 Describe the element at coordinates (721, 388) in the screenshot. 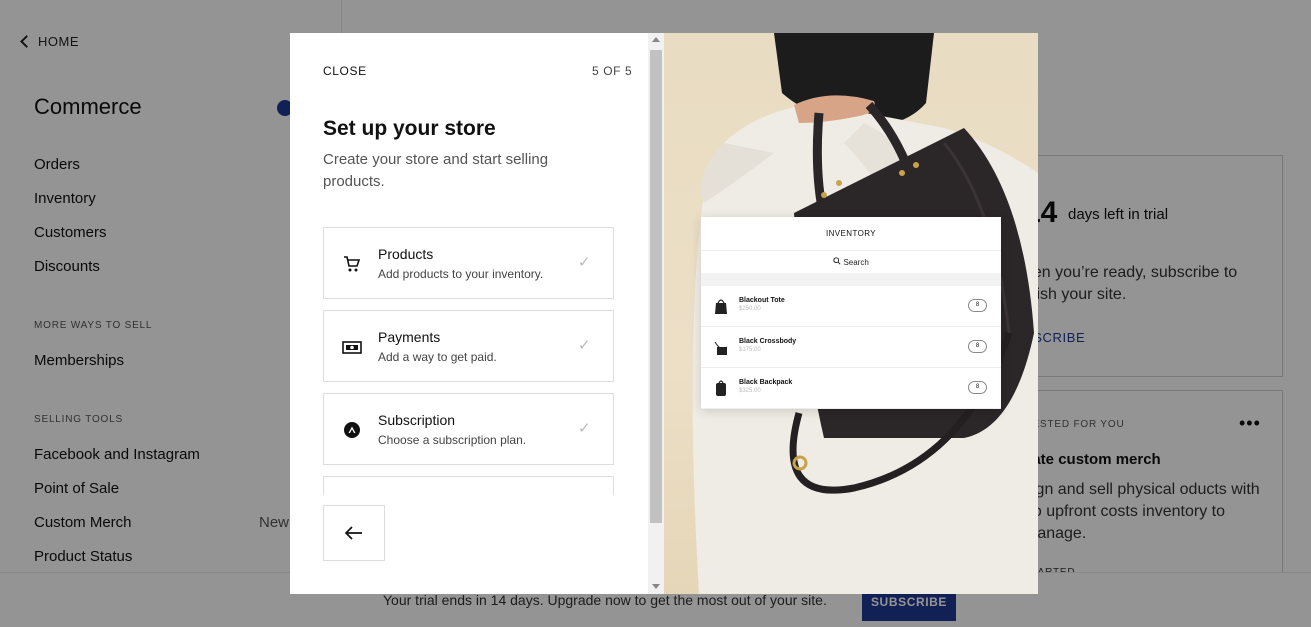

I see `backpack-icon` at that location.